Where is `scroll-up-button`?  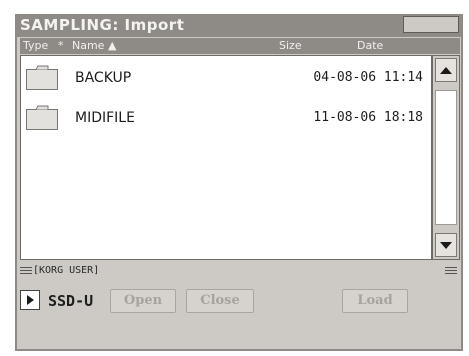
scroll-up-button is located at coordinates (446, 70).